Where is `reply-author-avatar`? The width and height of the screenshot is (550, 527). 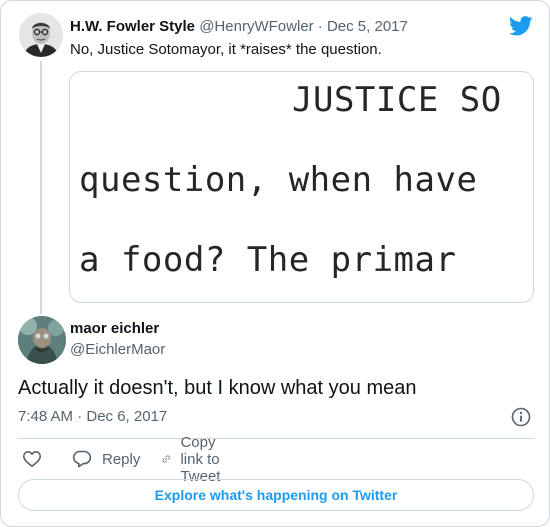 reply-author-avatar is located at coordinates (42, 340).